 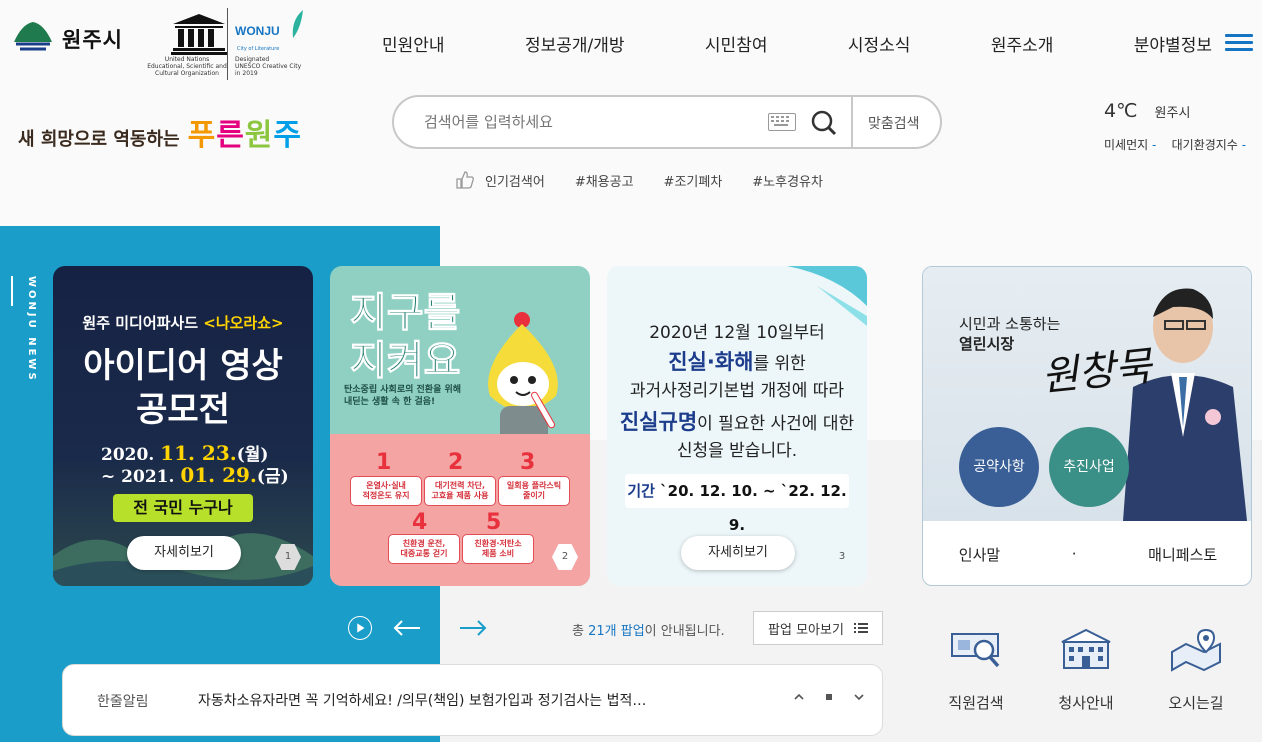 I want to click on card1-tag: 전 국민 누구나, so click(x=183, y=508).